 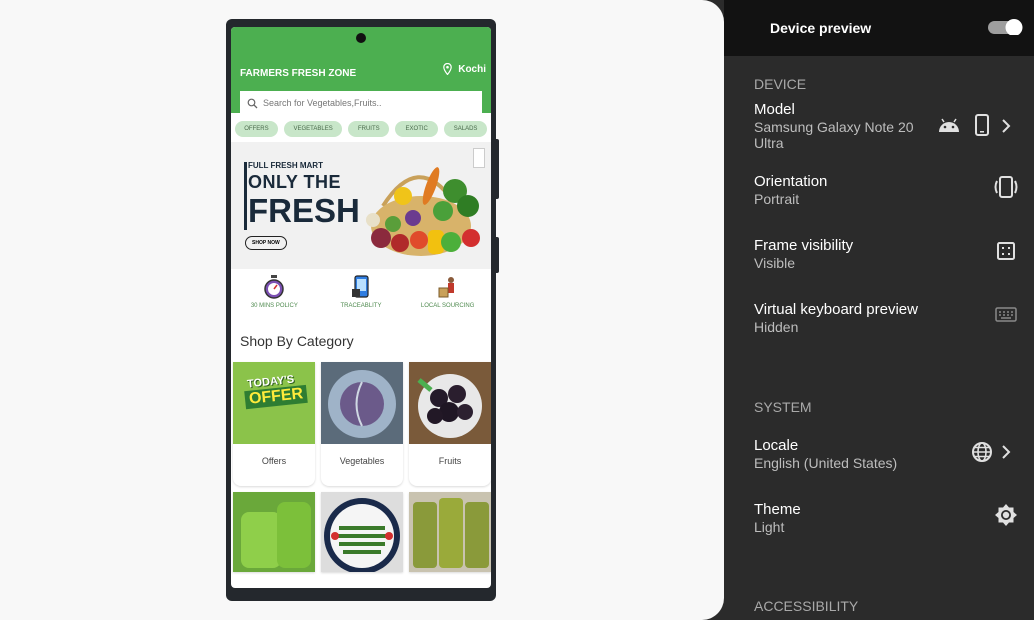 What do you see at coordinates (774, 263) in the screenshot?
I see `setting-value: Visible` at bounding box center [774, 263].